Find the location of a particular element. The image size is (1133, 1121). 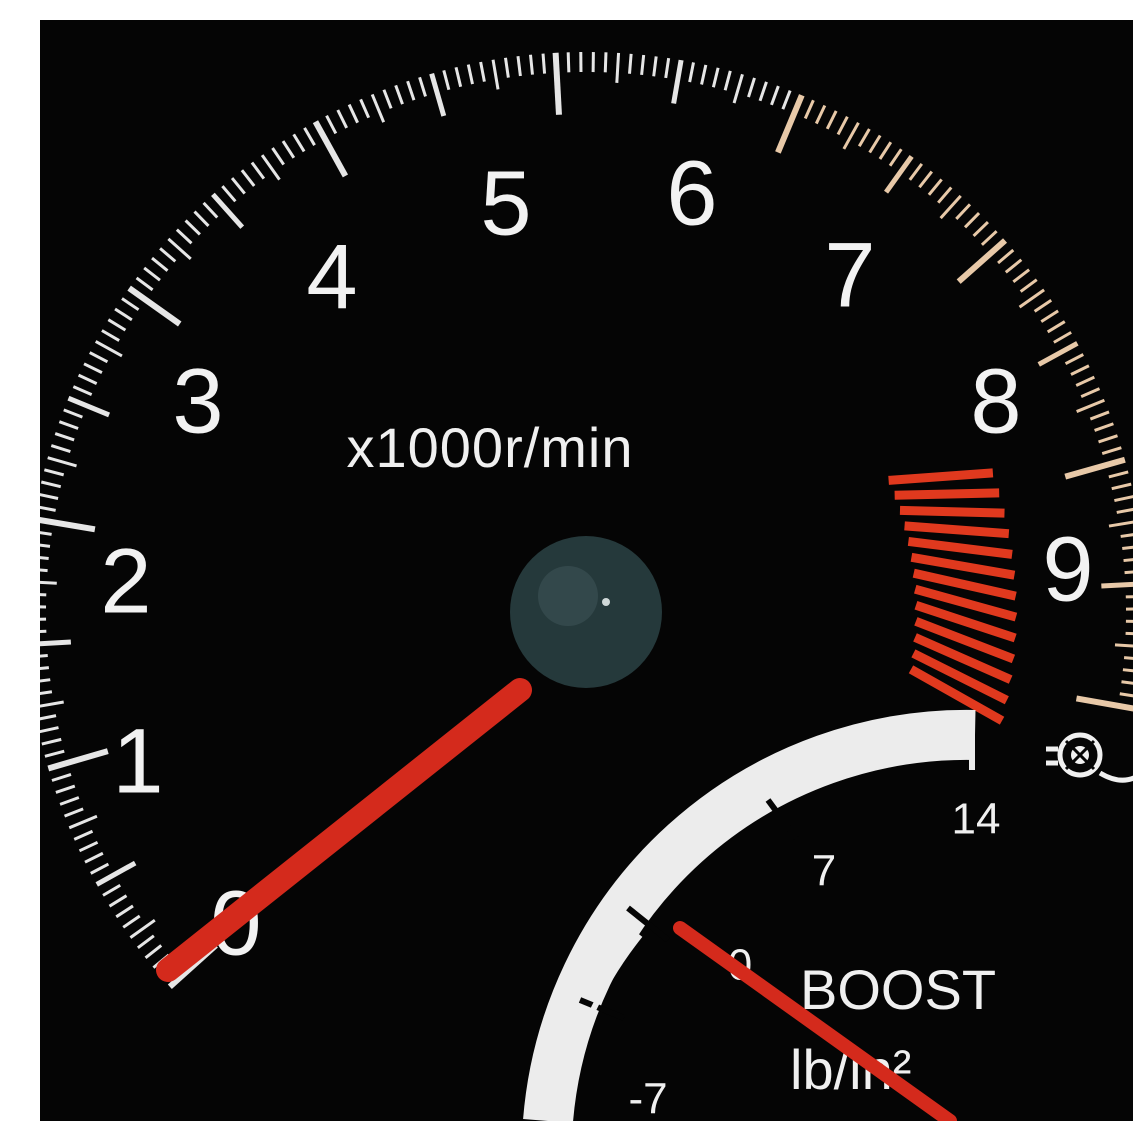

tach-number-7: 7 is located at coordinates (849, 275).